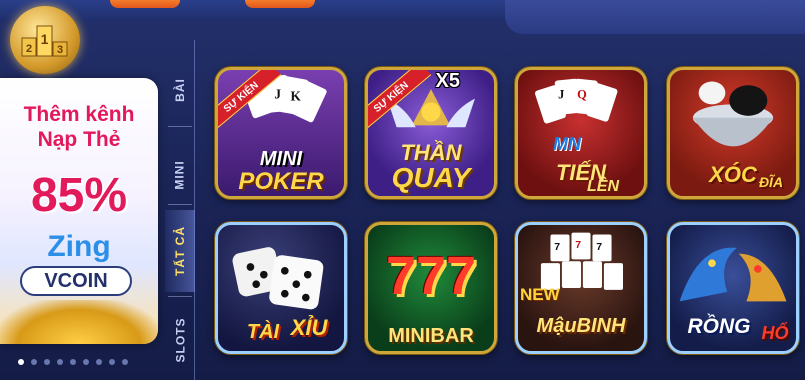 The image size is (805, 380). I want to click on game-title-bottom: XỈU, so click(309, 327).